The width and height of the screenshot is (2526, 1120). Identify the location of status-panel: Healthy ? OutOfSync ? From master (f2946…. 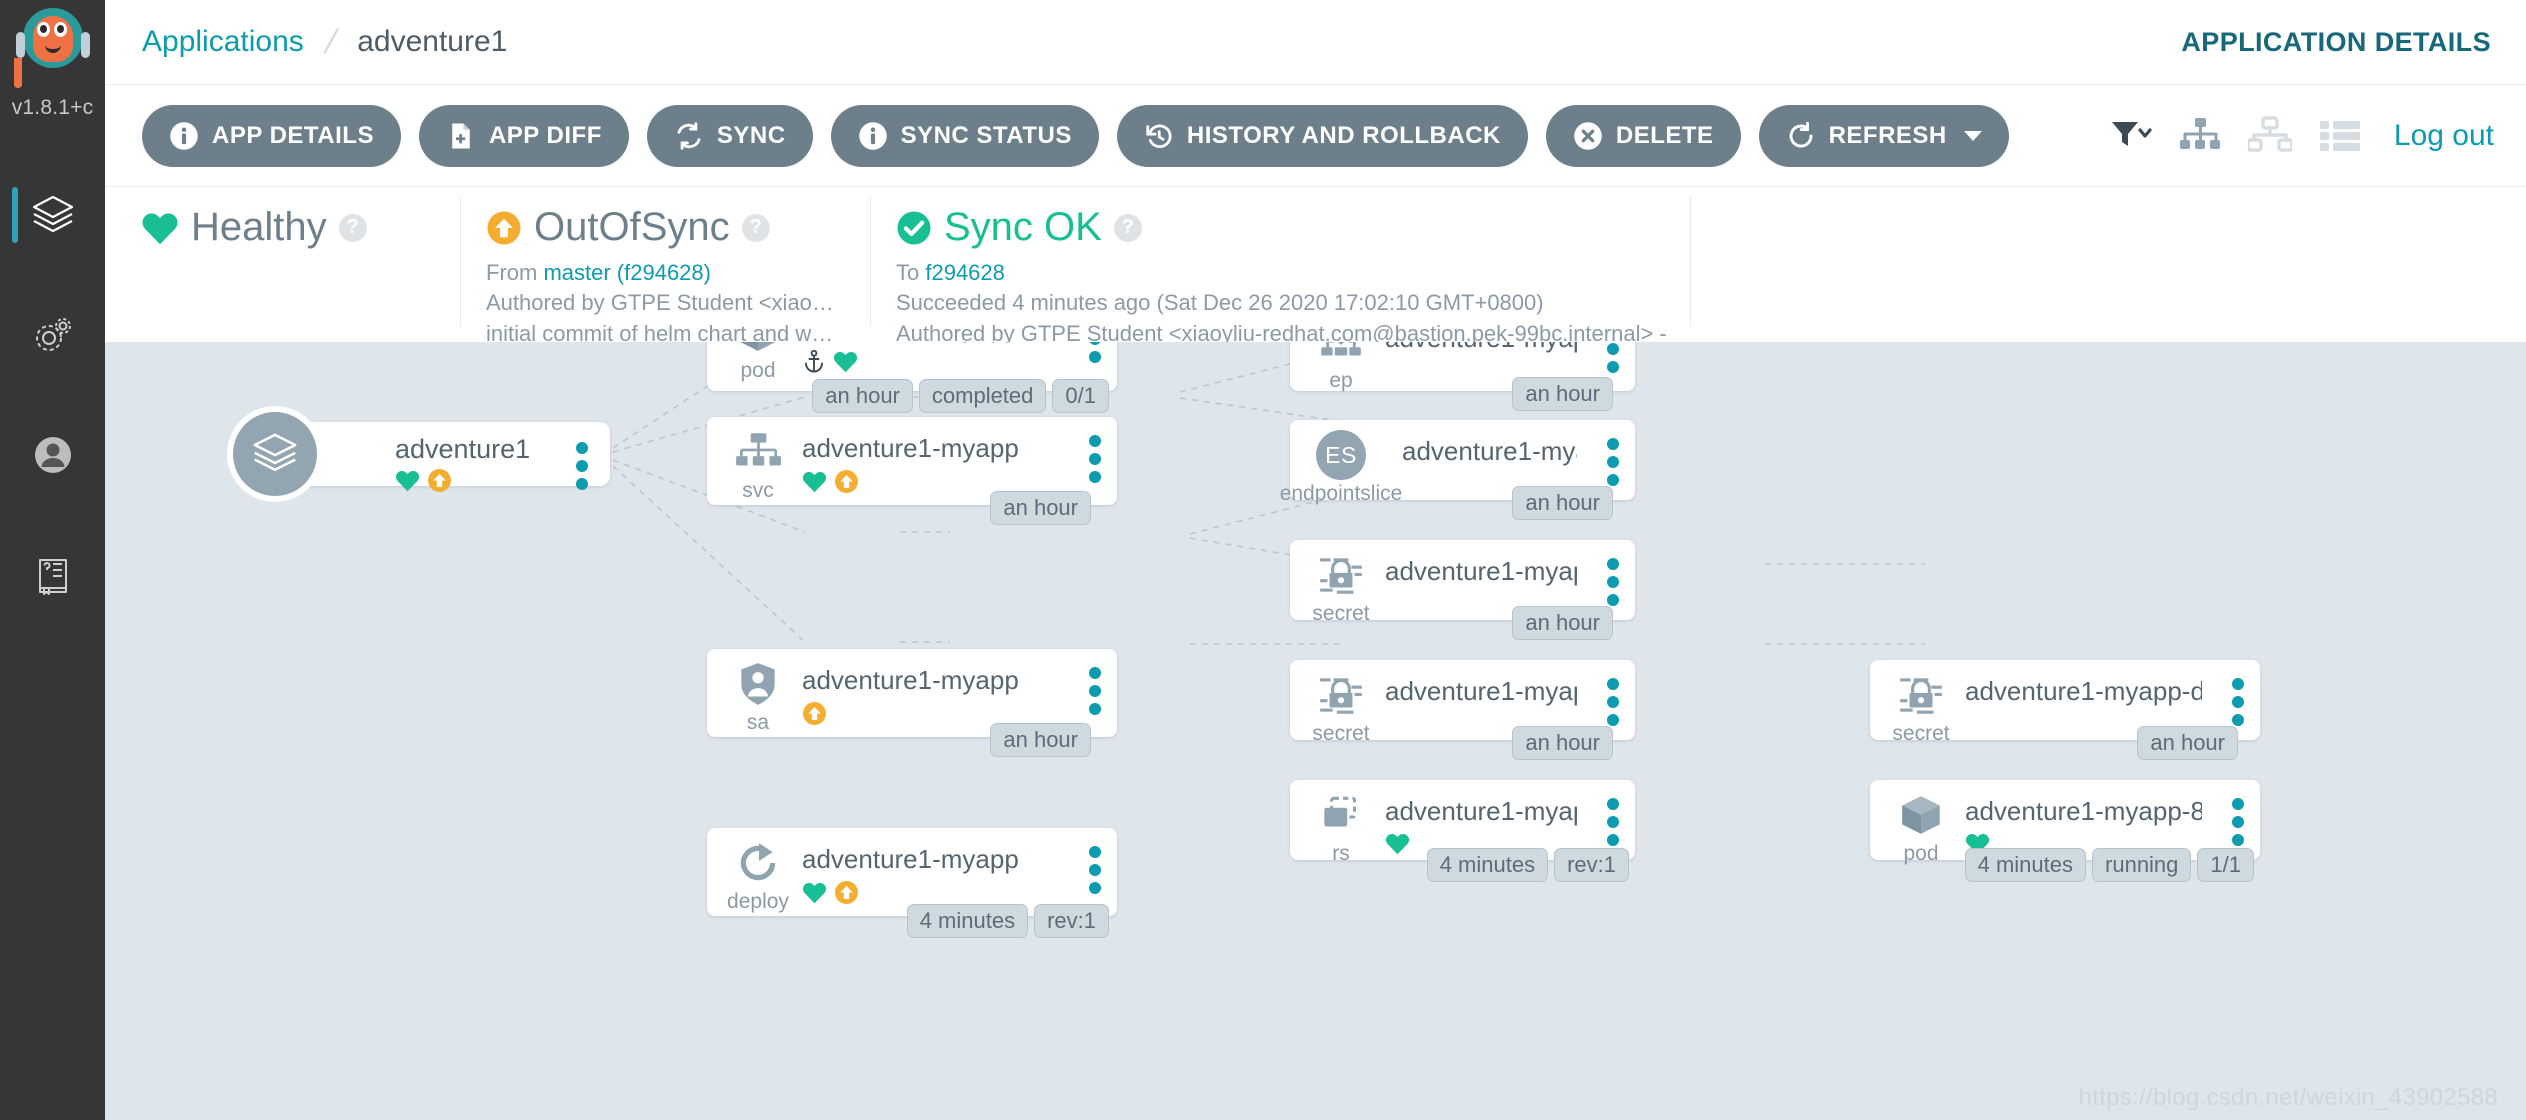
(1315, 264).